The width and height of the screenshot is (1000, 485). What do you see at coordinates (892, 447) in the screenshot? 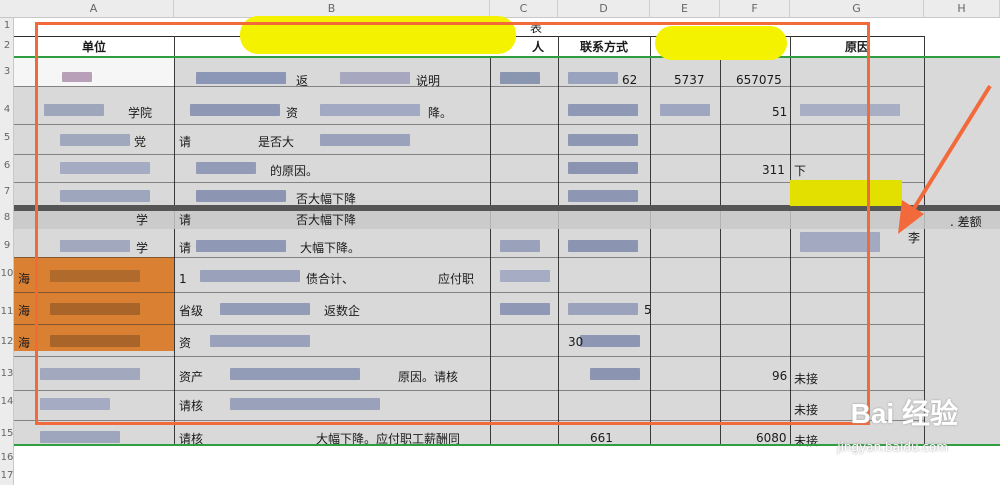
I see `watermark-url: jingyan.baidu.com` at bounding box center [892, 447].